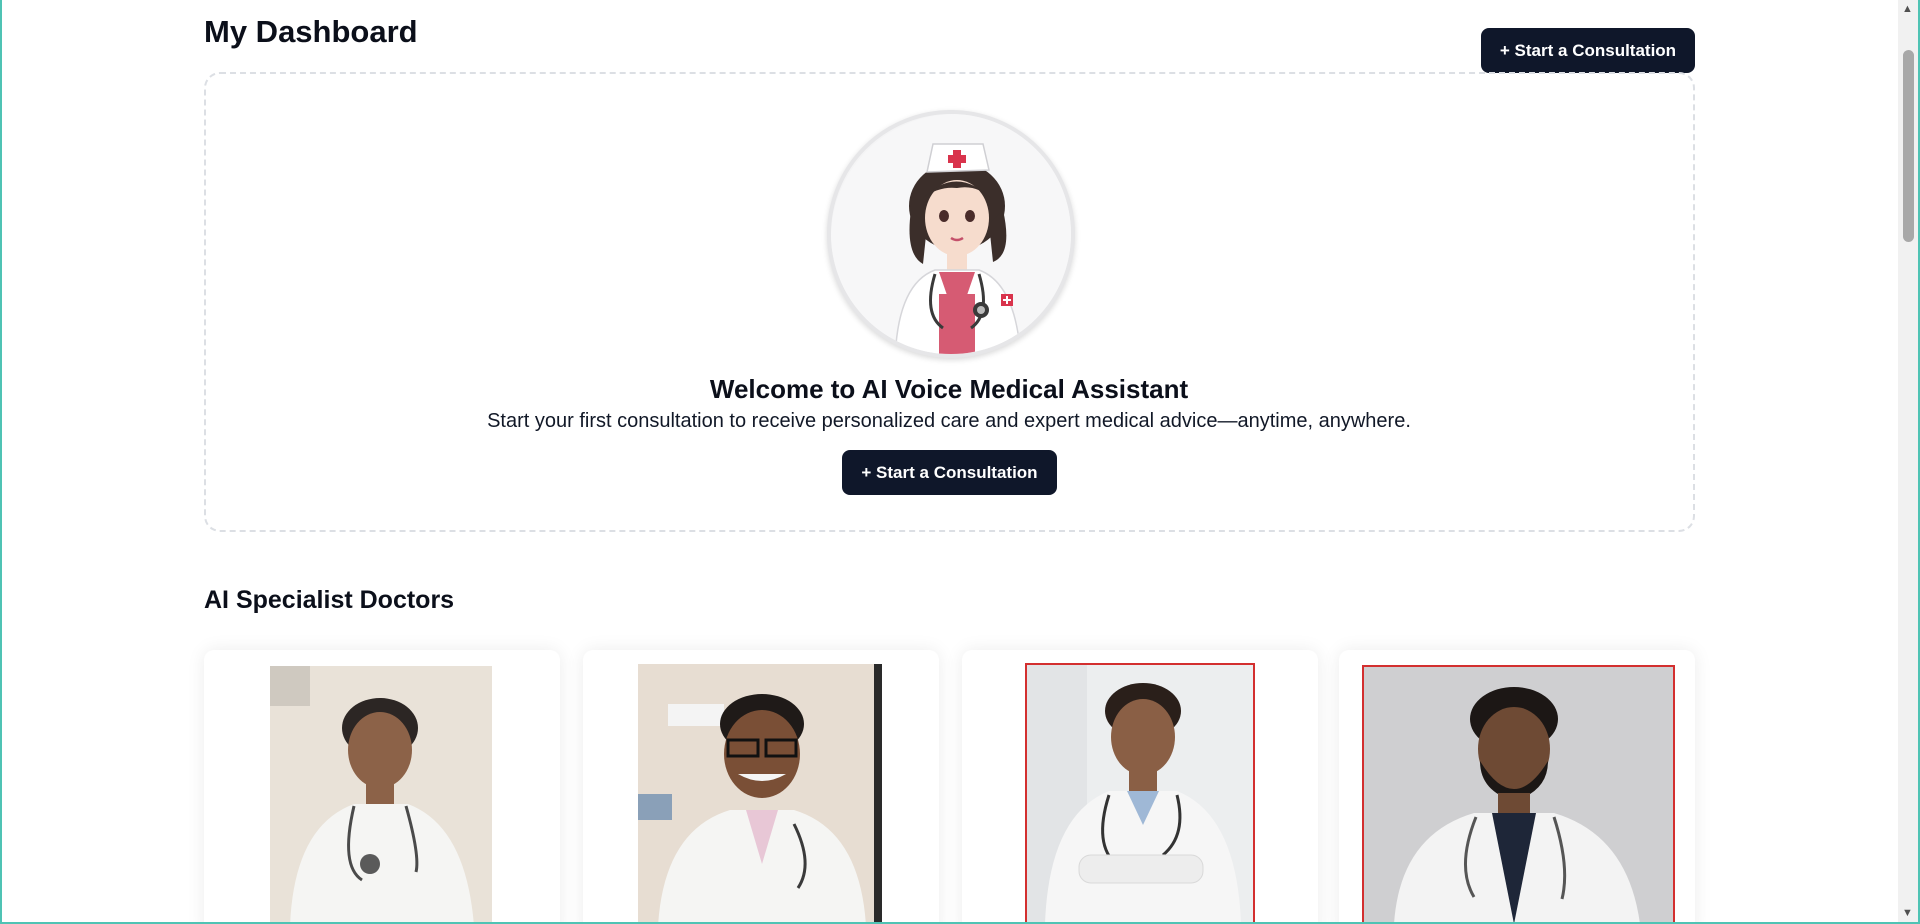 The image size is (1920, 924). What do you see at coordinates (1908, 462) in the screenshot?
I see `vertical-scrollbar: ▲ ▼` at bounding box center [1908, 462].